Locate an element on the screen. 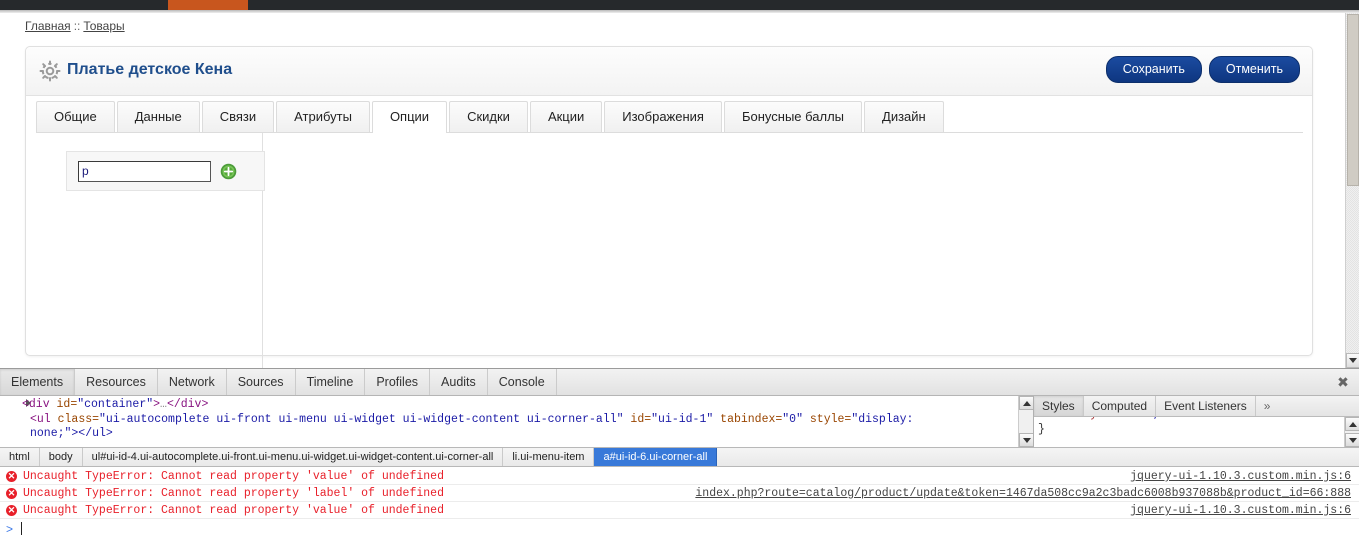 The image size is (1359, 560). styles-scrollbar is located at coordinates (1351, 432).